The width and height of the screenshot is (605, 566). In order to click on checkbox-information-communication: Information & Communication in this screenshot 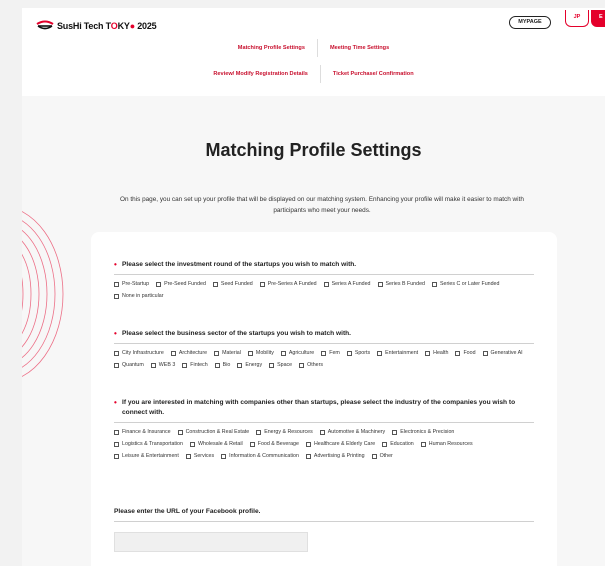, I will do `click(260, 456)`.